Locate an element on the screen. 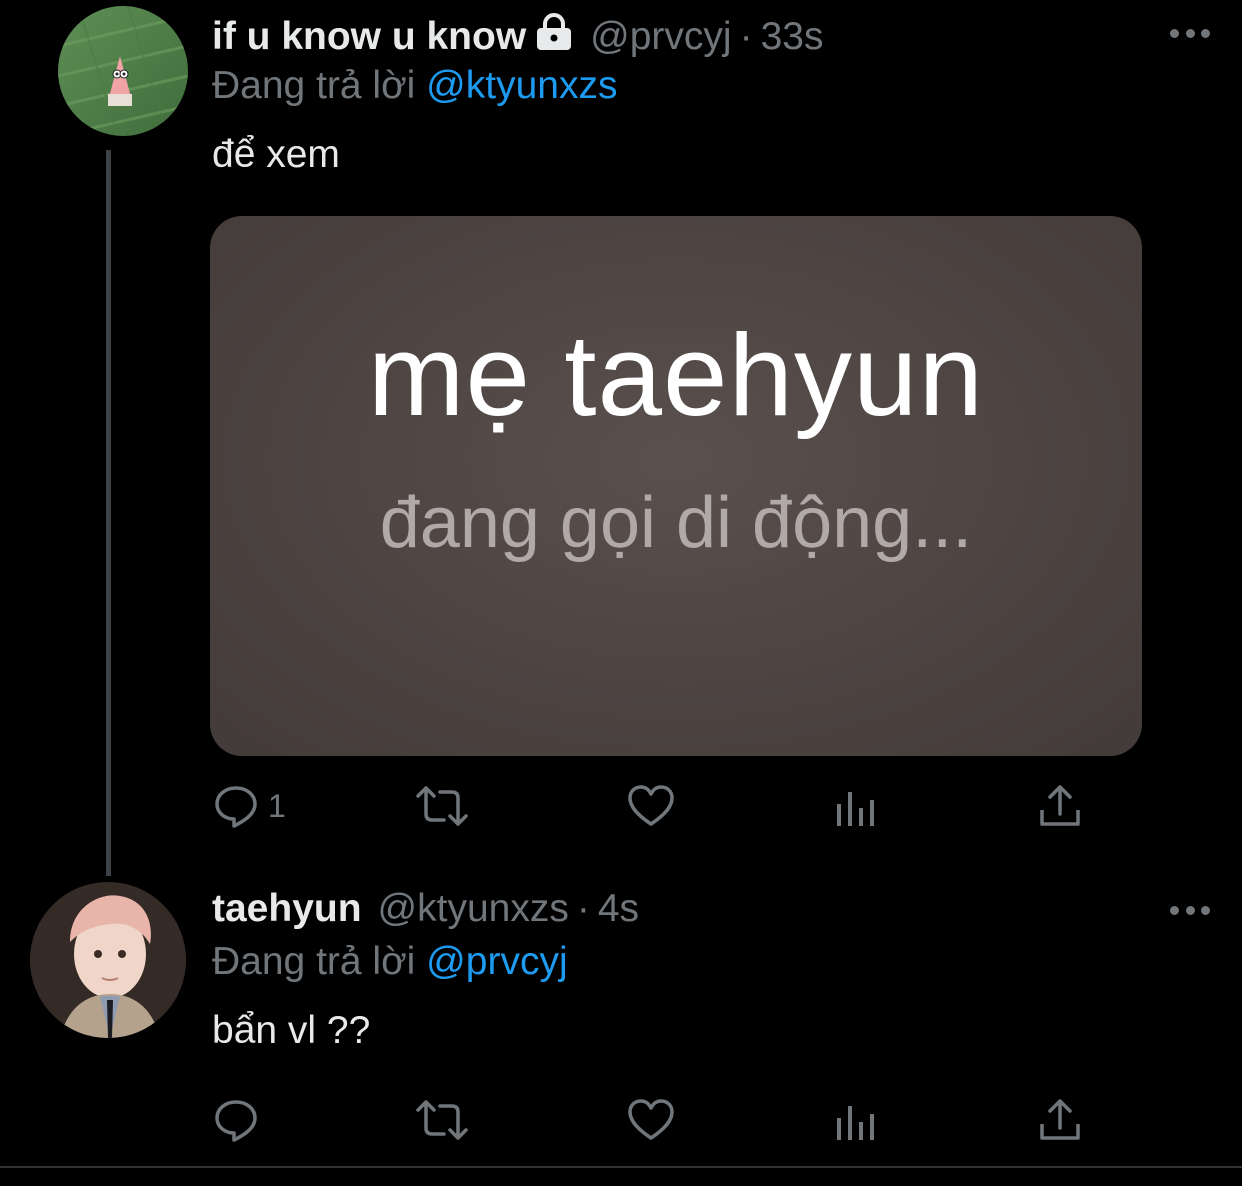 The height and width of the screenshot is (1186, 1242). taehyun-avatar-icon is located at coordinates (108, 960).